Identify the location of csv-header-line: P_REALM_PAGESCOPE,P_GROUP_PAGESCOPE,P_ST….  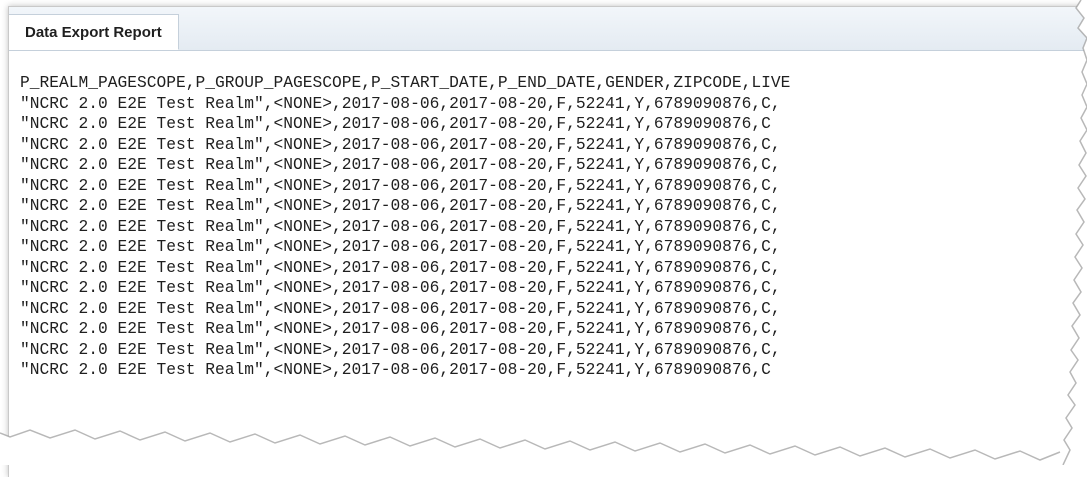
(405, 82).